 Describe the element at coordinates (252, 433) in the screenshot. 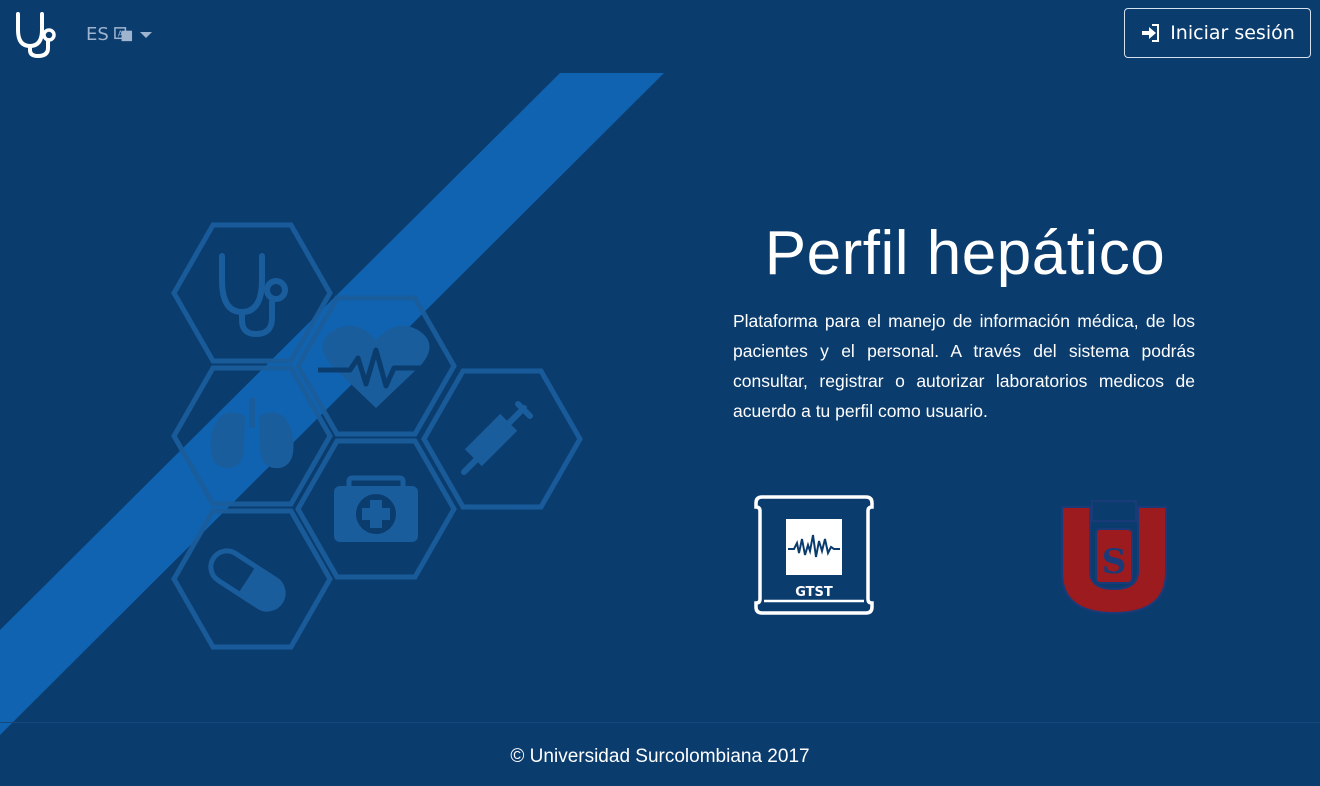

I see `lungs-illustration-icon` at that location.